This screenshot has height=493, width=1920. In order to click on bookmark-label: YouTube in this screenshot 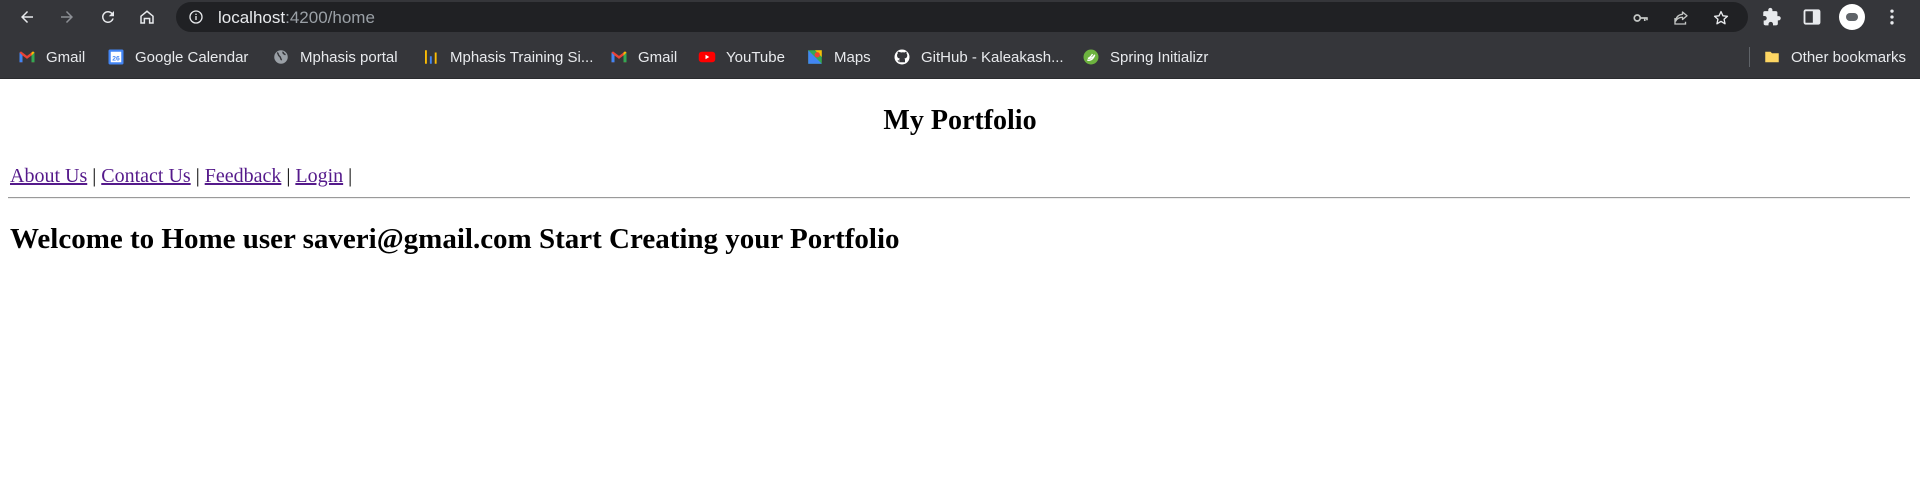, I will do `click(755, 57)`.